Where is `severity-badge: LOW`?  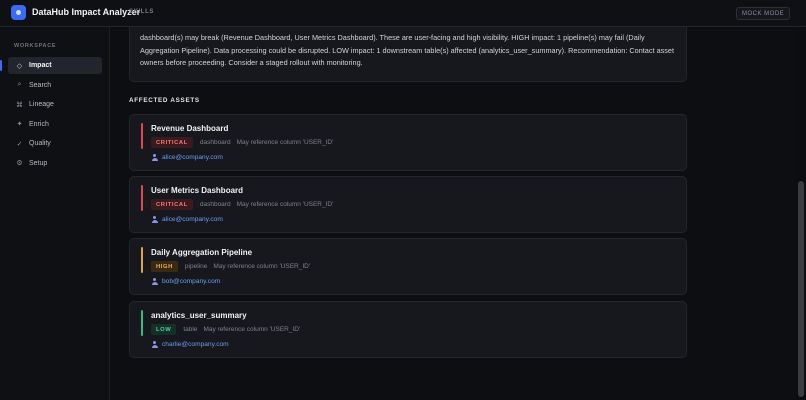 severity-badge: LOW is located at coordinates (164, 329).